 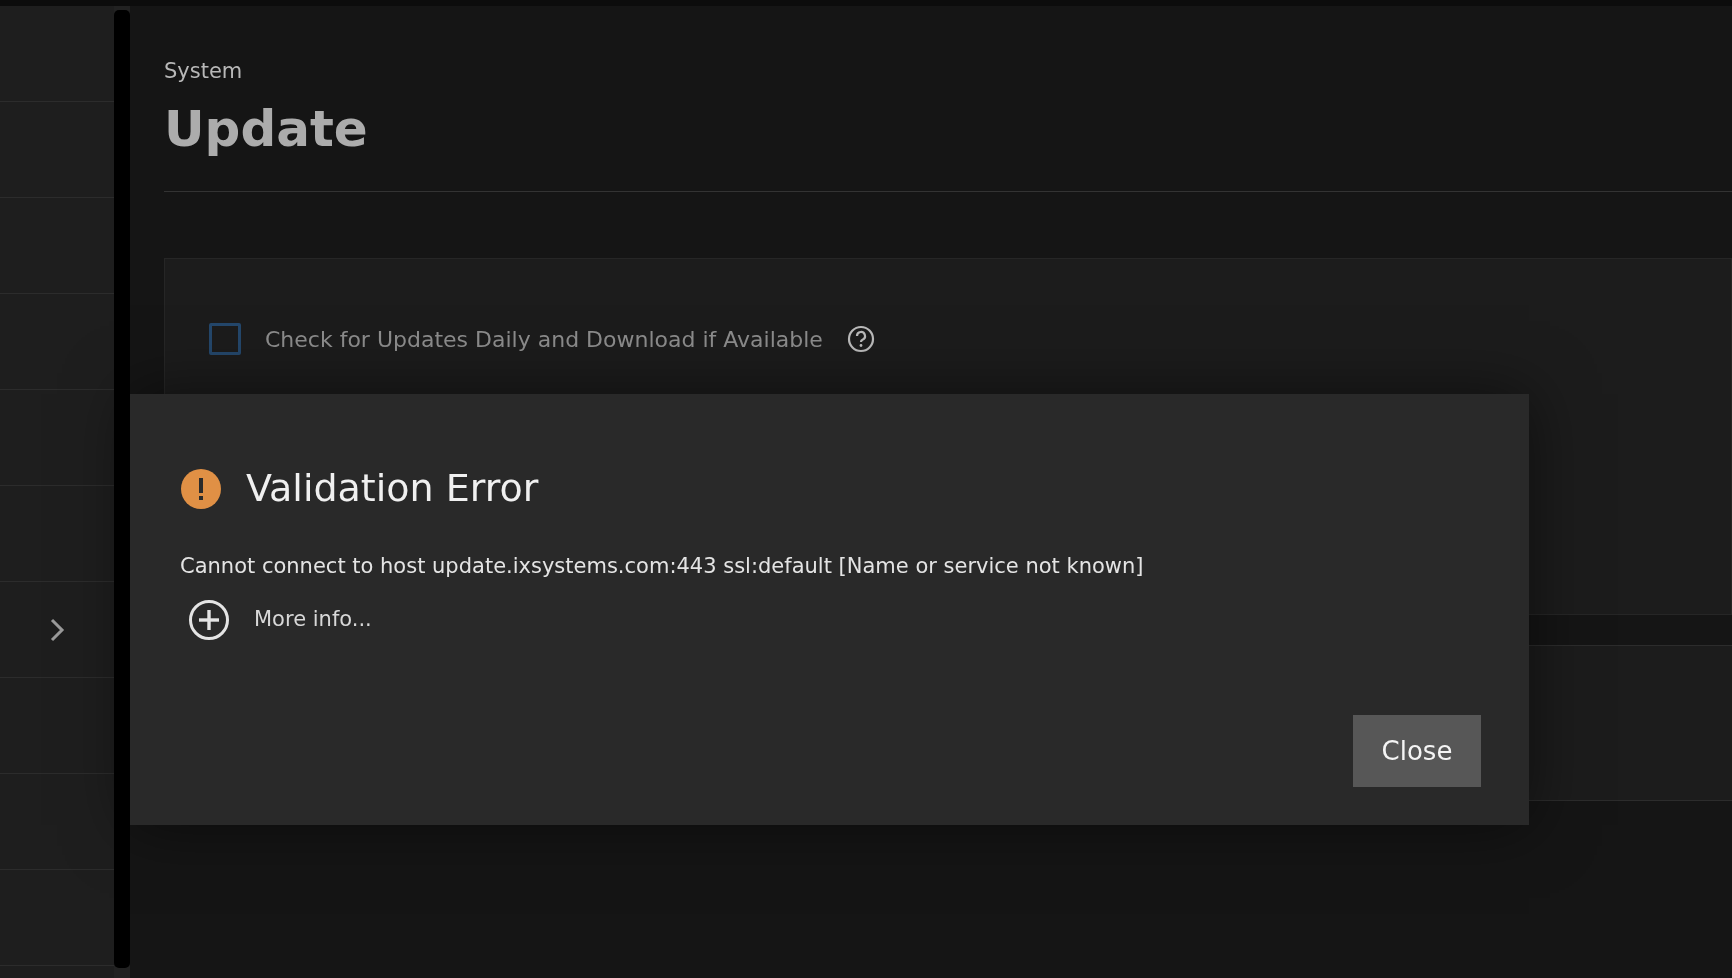 What do you see at coordinates (204, 71) in the screenshot?
I see `breadcrumb: System` at bounding box center [204, 71].